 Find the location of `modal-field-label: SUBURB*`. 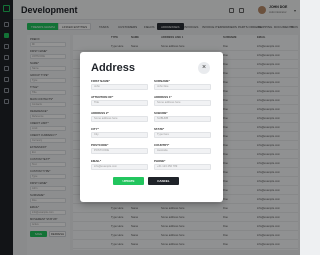

modal-field-label: SUBURB* is located at coordinates (161, 113).